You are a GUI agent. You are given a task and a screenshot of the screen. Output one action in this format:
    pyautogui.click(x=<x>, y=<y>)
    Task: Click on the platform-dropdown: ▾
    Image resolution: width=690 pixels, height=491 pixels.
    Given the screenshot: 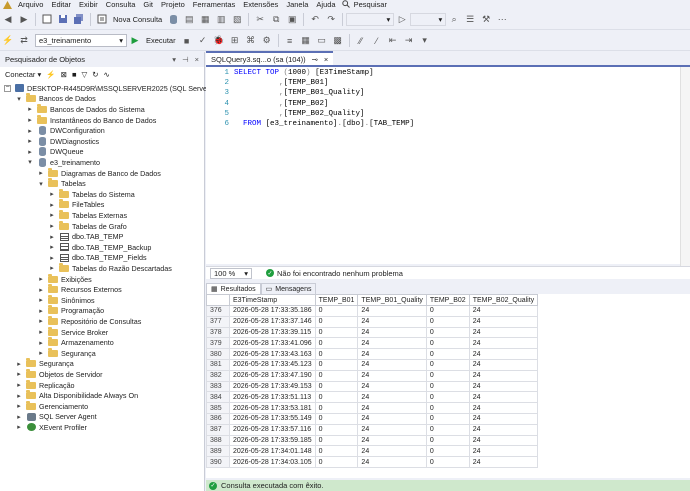 What is the action you would take?
    pyautogui.click(x=428, y=19)
    